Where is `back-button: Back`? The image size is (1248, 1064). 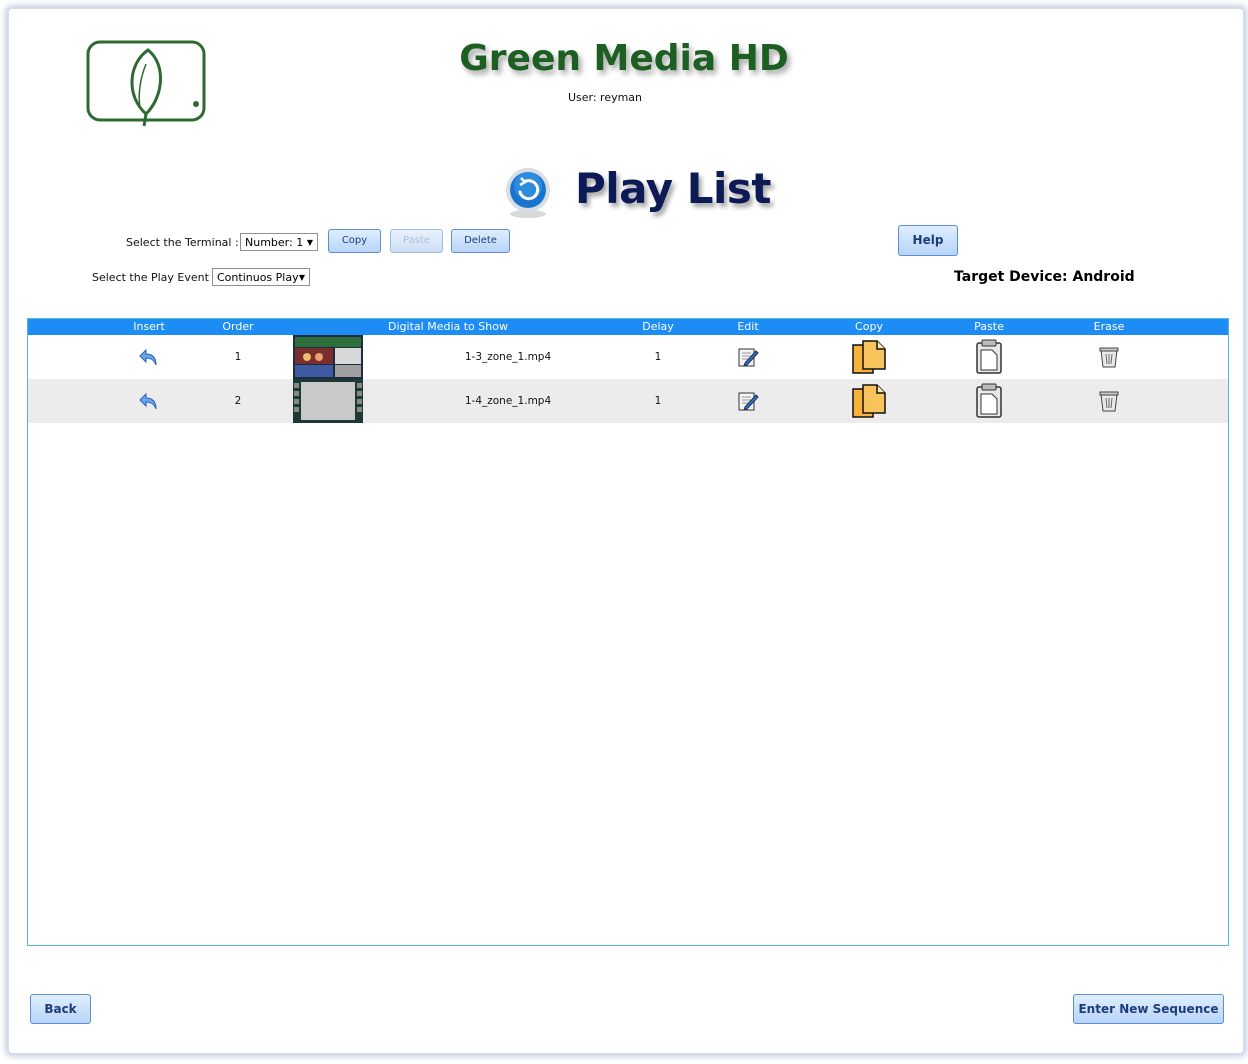 back-button: Back is located at coordinates (60, 1009).